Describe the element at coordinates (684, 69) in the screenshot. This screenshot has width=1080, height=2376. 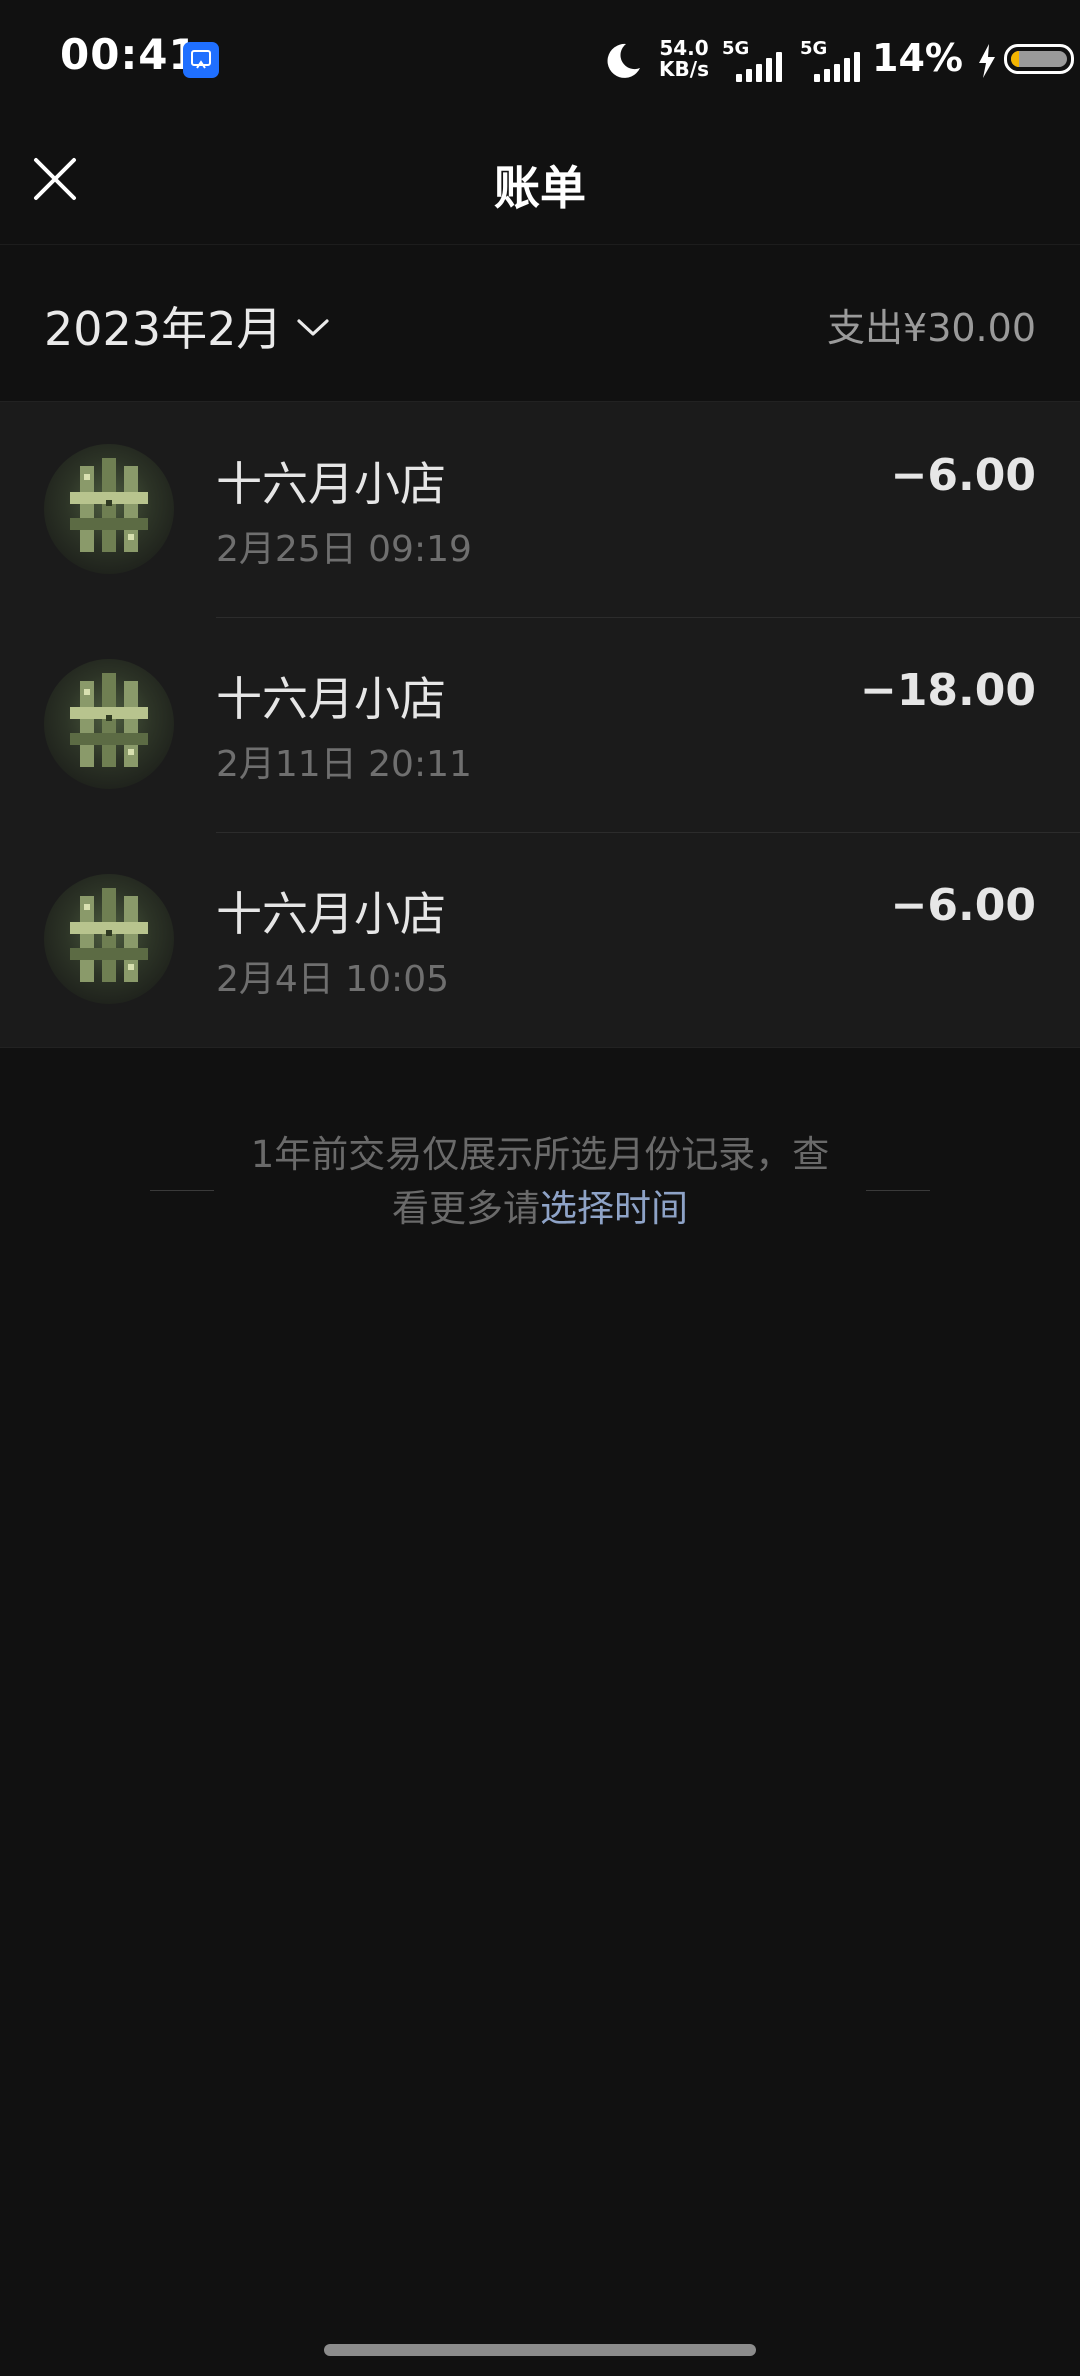
I see `network-speed-unit: KB/s` at that location.